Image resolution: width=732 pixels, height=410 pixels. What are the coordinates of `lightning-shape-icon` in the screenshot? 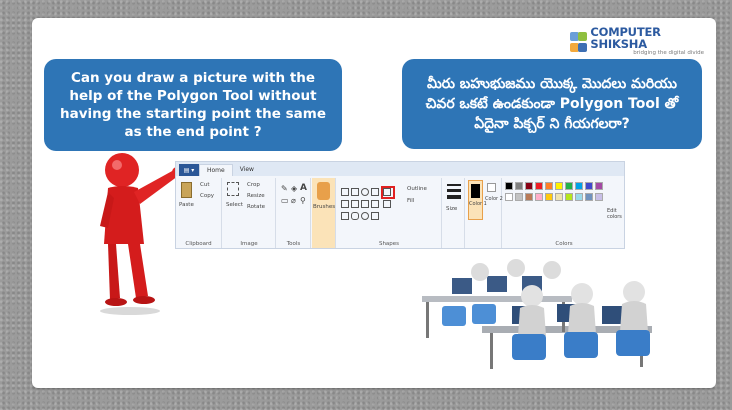 It's located at (375, 216).